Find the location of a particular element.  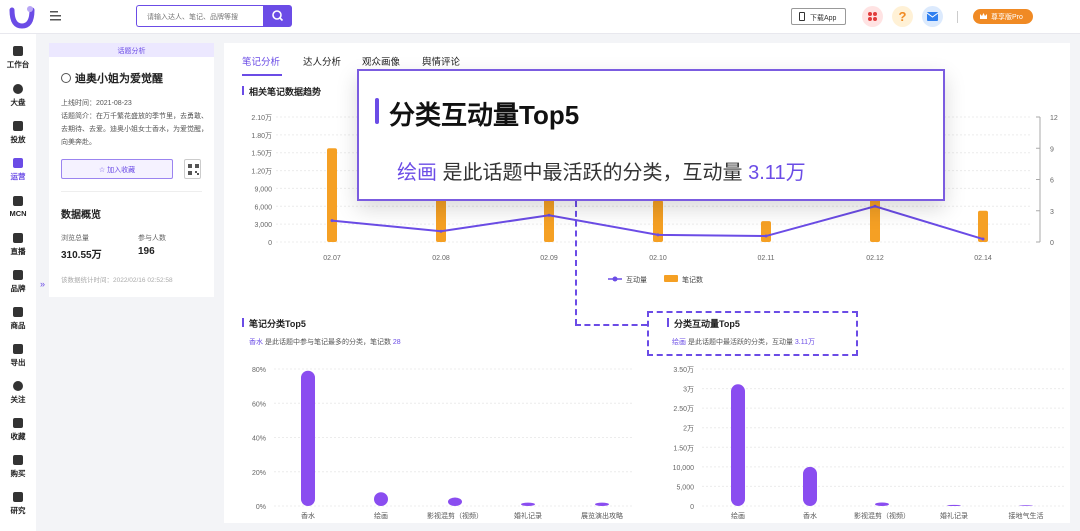

tab-note-analysis: 笔记分析 is located at coordinates (261, 61).